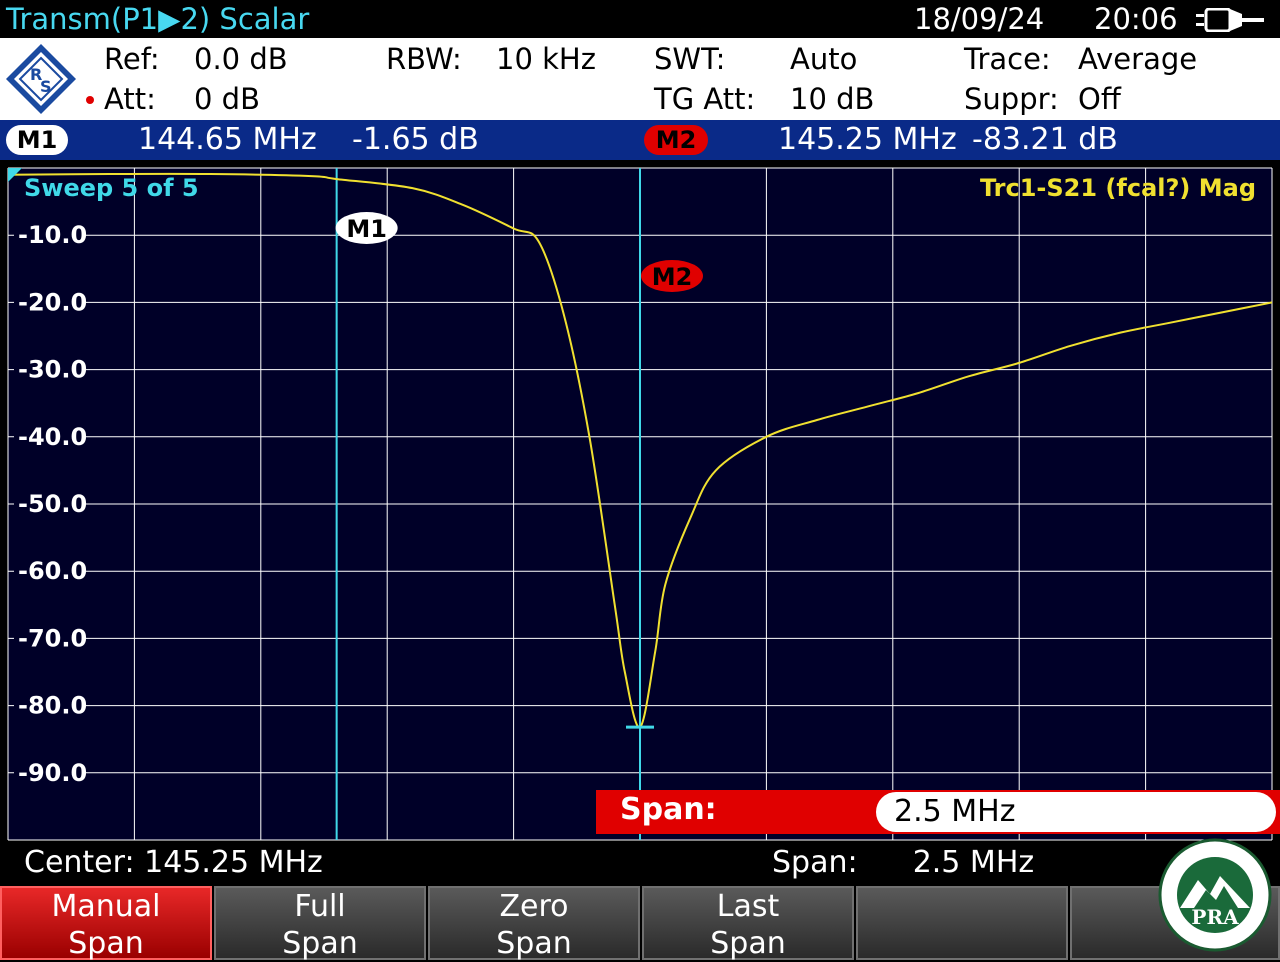 This screenshot has height=962, width=1280. I want to click on y-tick-label: -50.0, so click(52, 504).